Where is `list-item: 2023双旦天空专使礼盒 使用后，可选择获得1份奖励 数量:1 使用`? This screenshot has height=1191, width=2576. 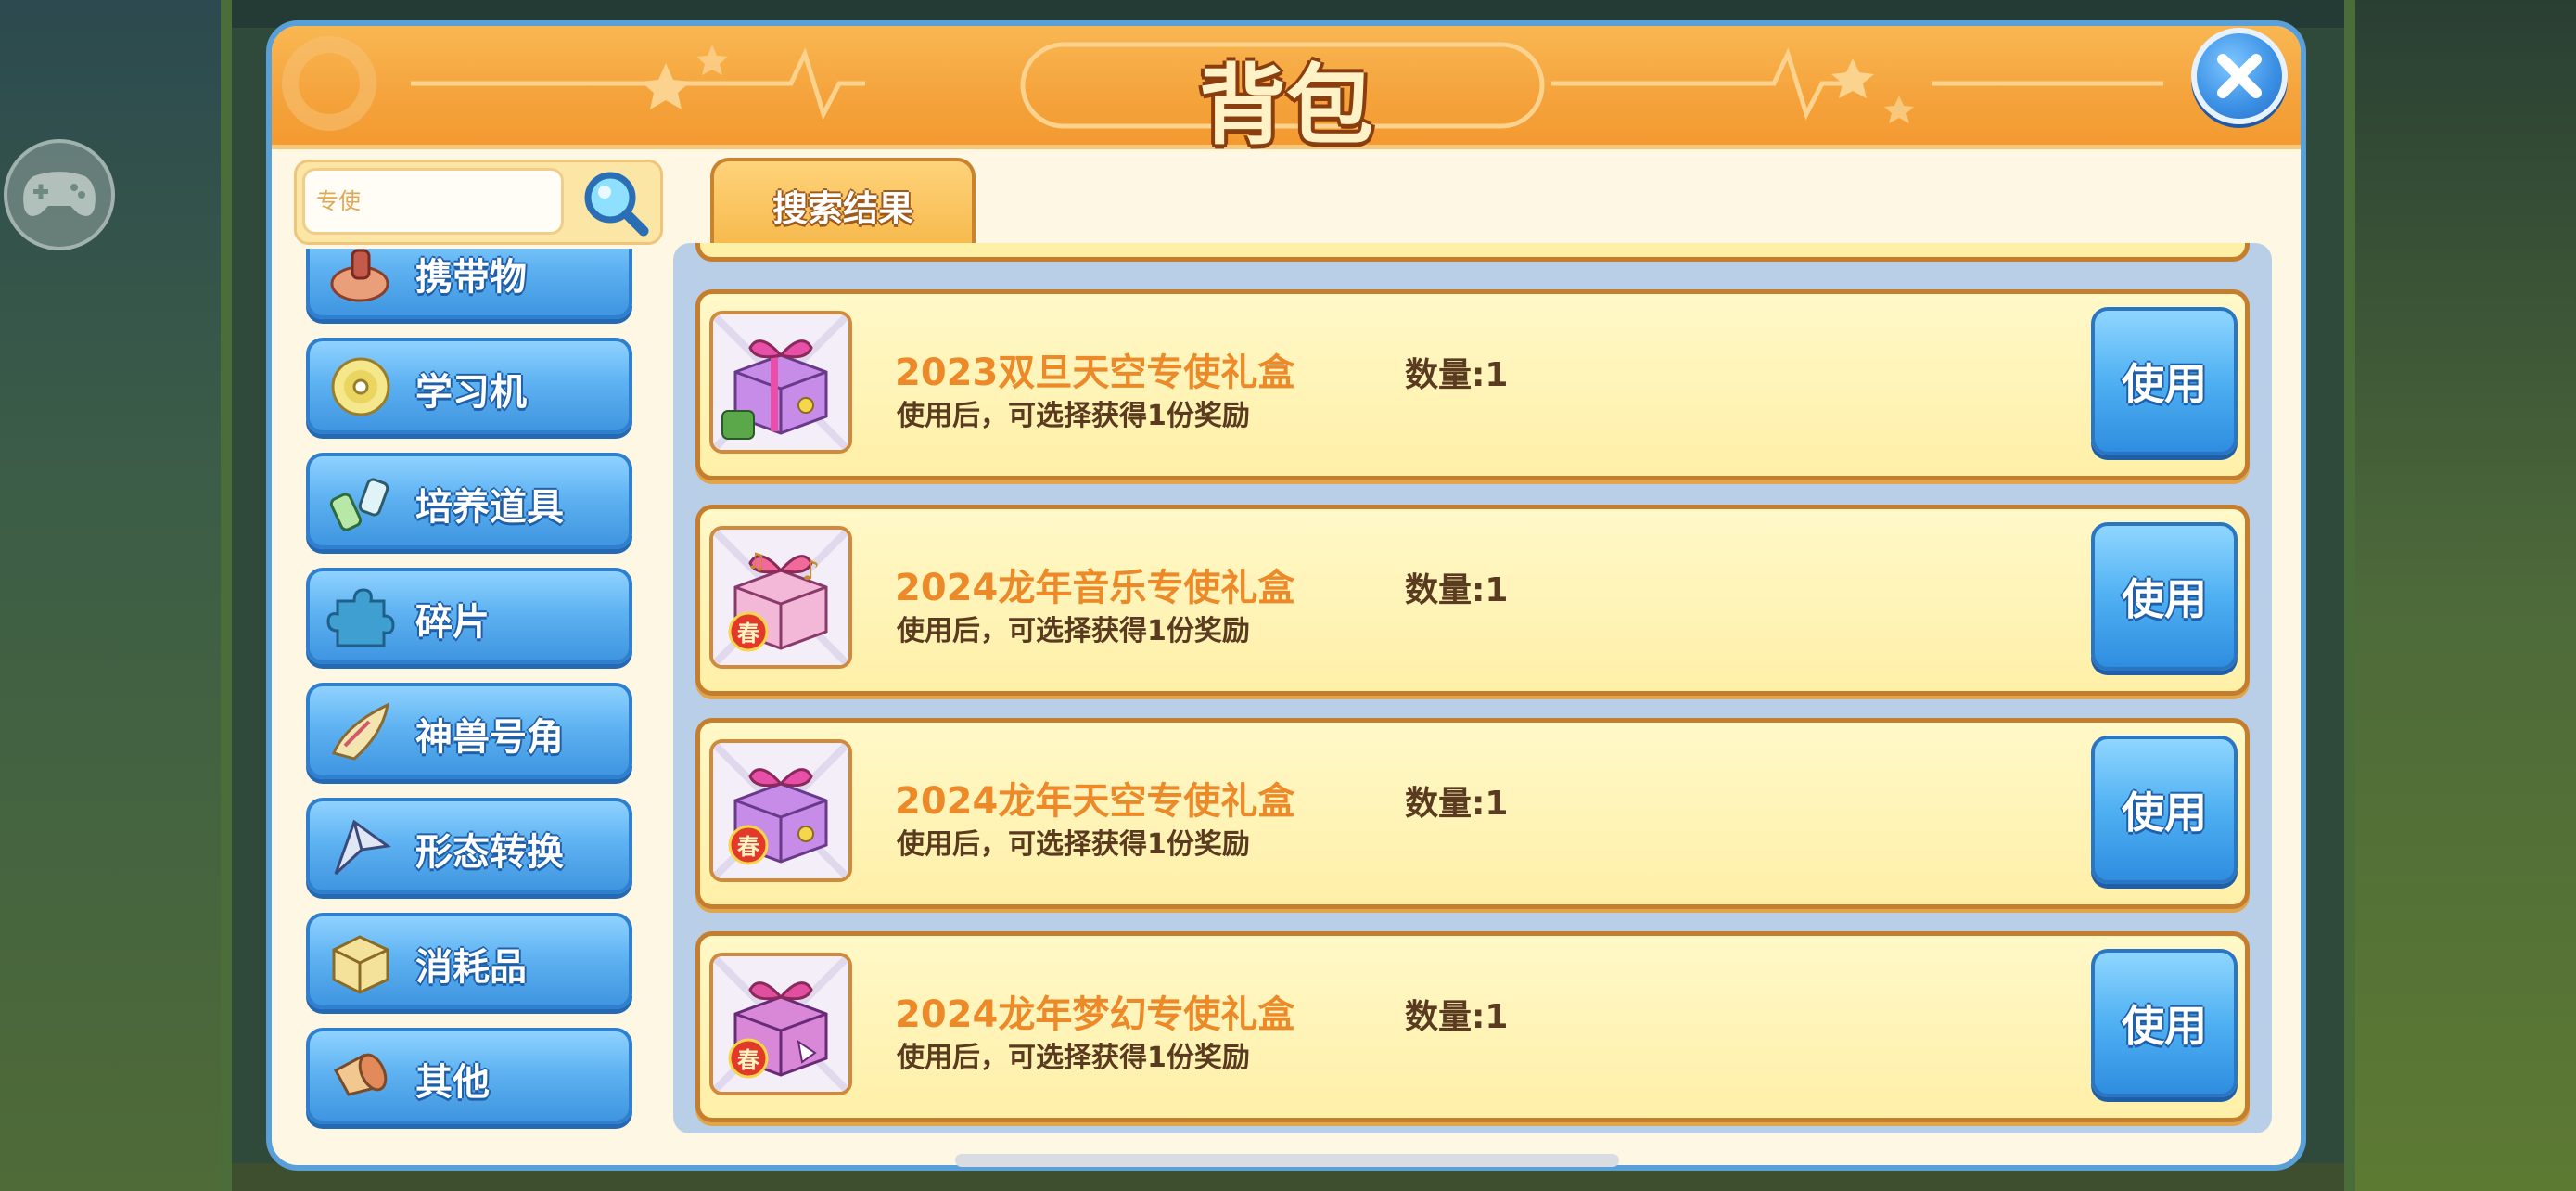 list-item: 2023双旦天空专使礼盒 使用后，可选择获得1份奖励 数量:1 使用 is located at coordinates (1472, 385).